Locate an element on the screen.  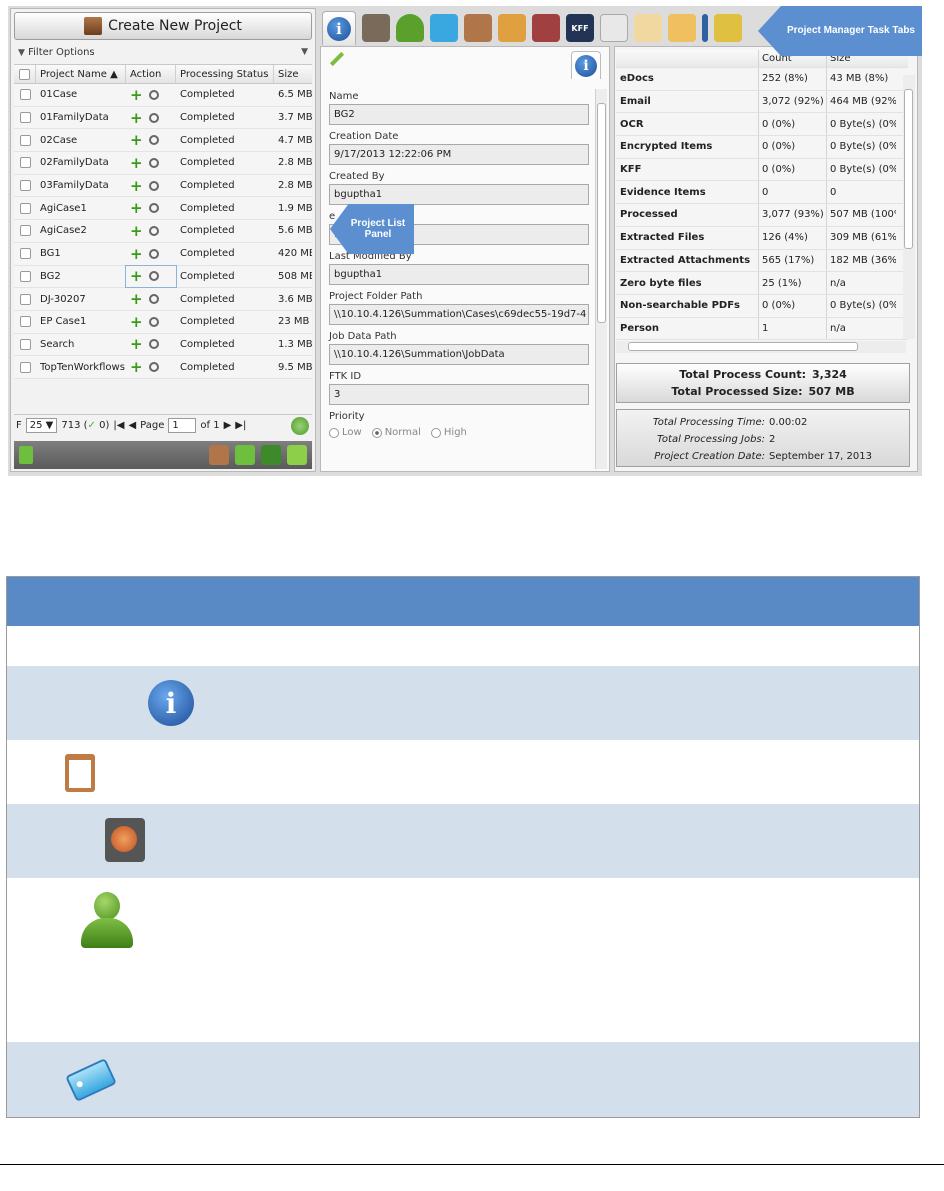
table-row: AgiCase1 + Completed 1.9 MB is located at coordinates (163, 209).